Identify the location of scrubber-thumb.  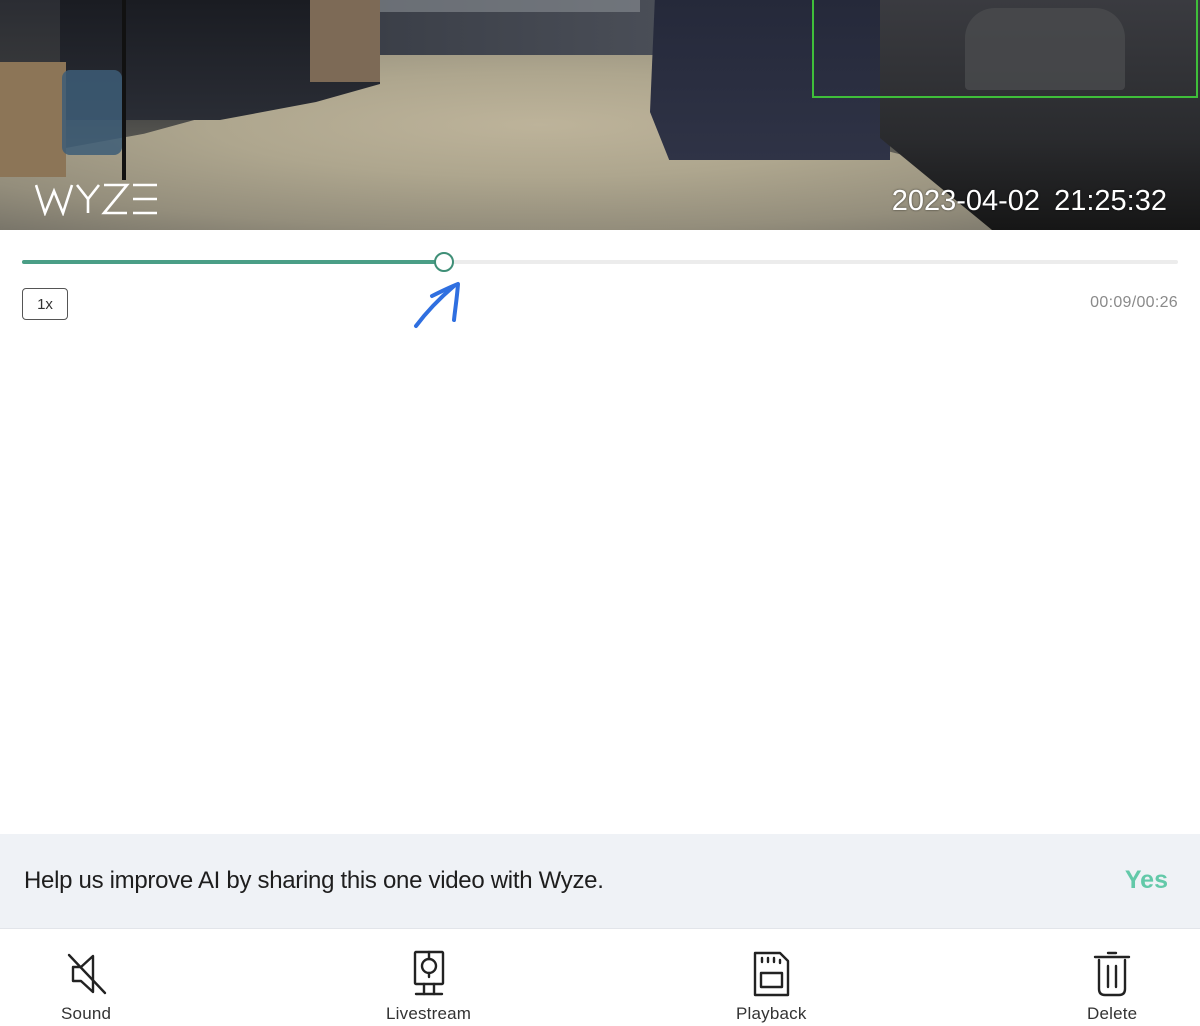
(444, 262).